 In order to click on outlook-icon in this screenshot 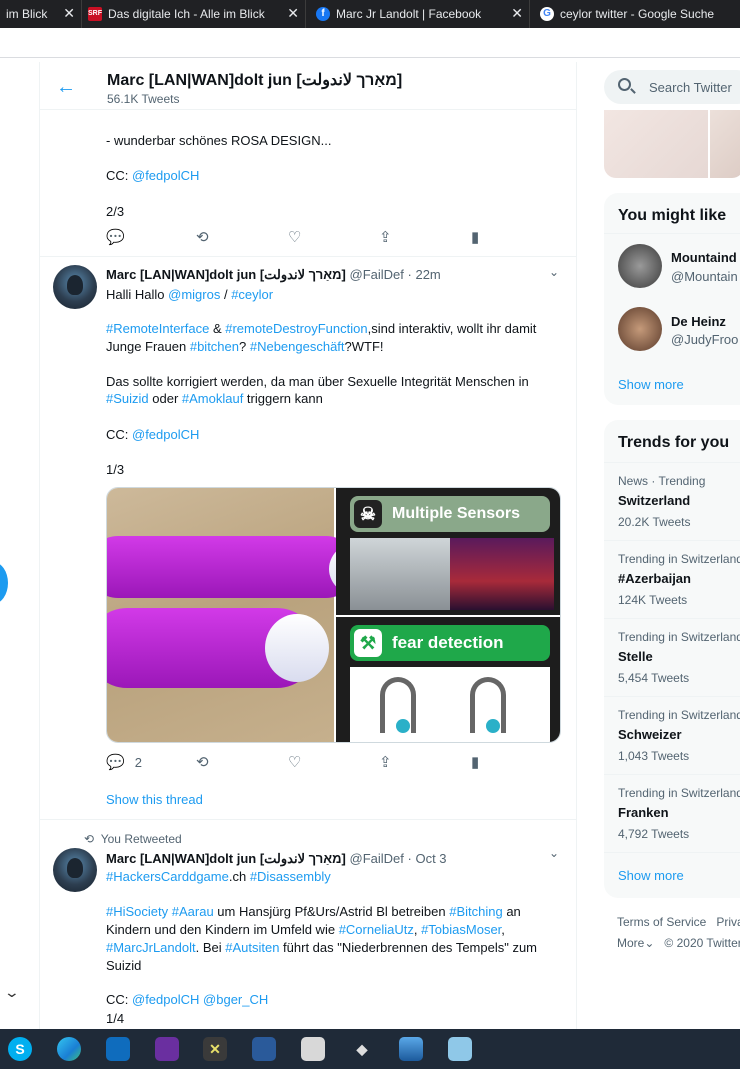, I will do `click(118, 1049)`.